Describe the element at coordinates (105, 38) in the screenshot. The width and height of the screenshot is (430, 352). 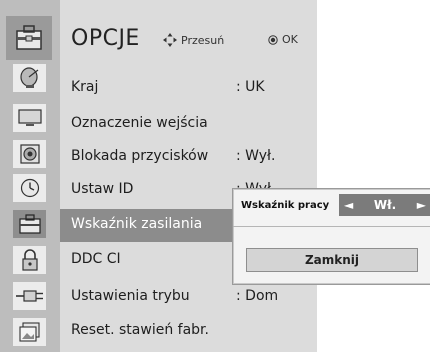
I see `page-title: OPCJE` at that location.